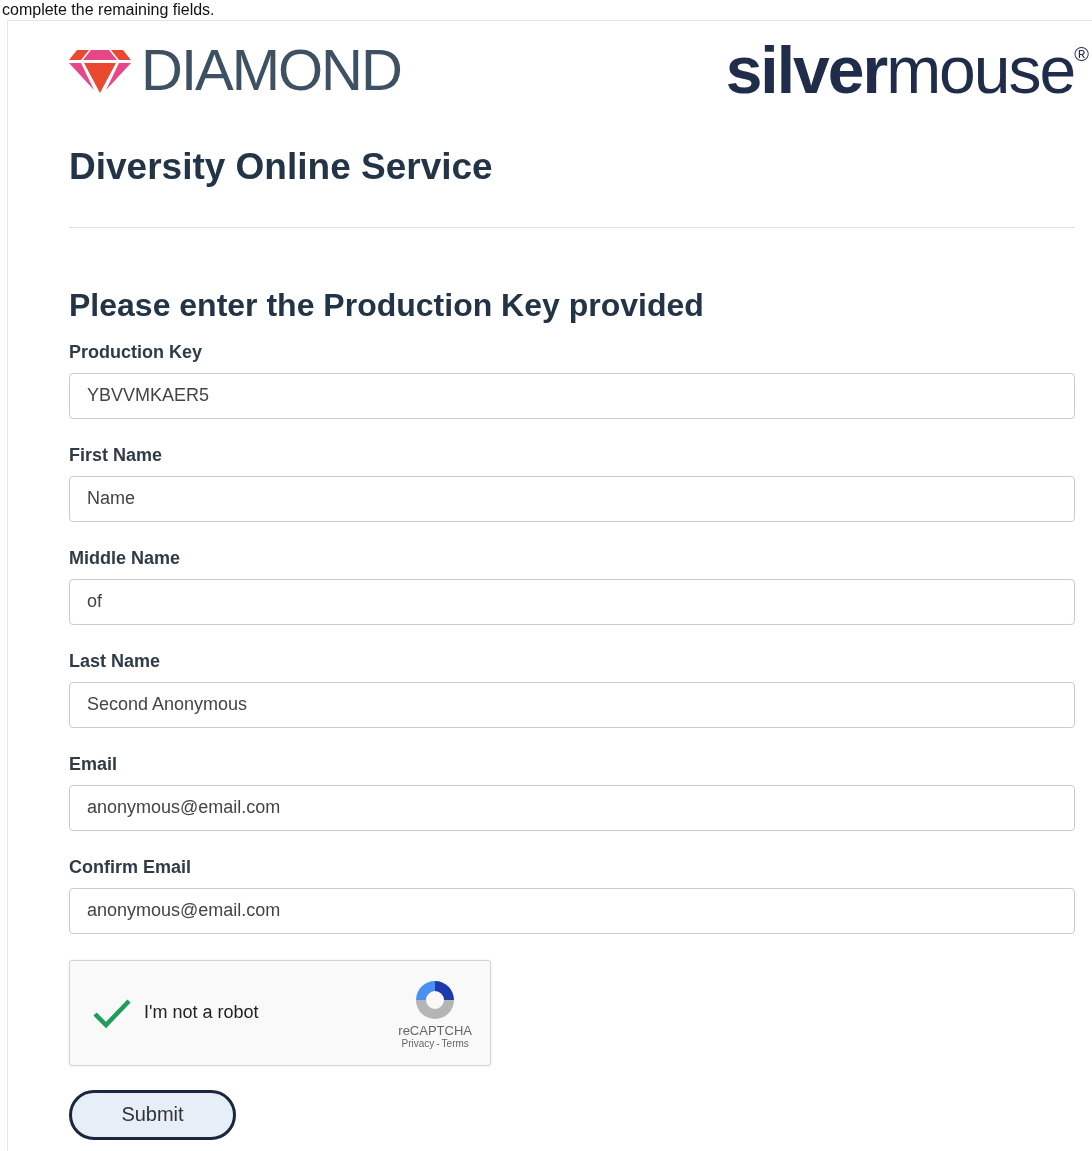 The image size is (1092, 1151). I want to click on field-label: Production Key, so click(136, 352).